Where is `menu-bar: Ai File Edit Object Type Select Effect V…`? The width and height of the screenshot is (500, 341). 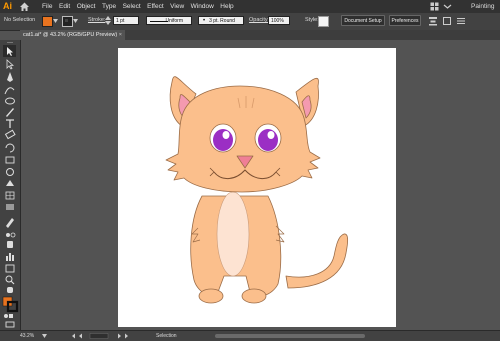 menu-bar: Ai File Edit Object Type Select Effect V… is located at coordinates (250, 6).